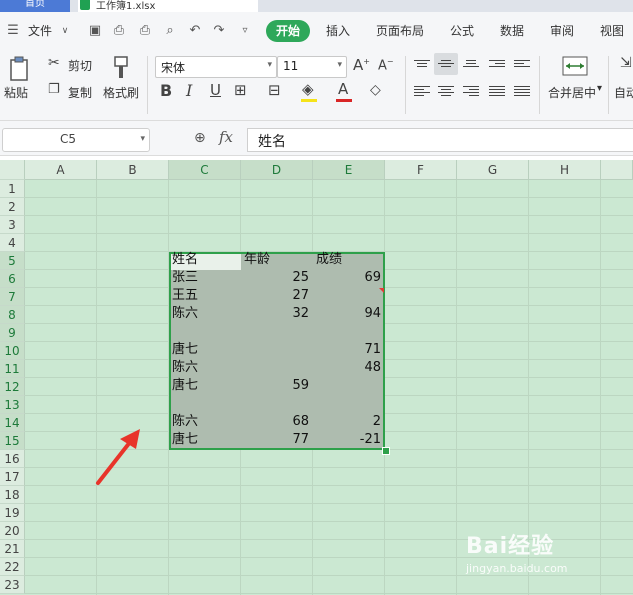 This screenshot has width=633, height=595. I want to click on borders-icon: ⊞, so click(240, 90).